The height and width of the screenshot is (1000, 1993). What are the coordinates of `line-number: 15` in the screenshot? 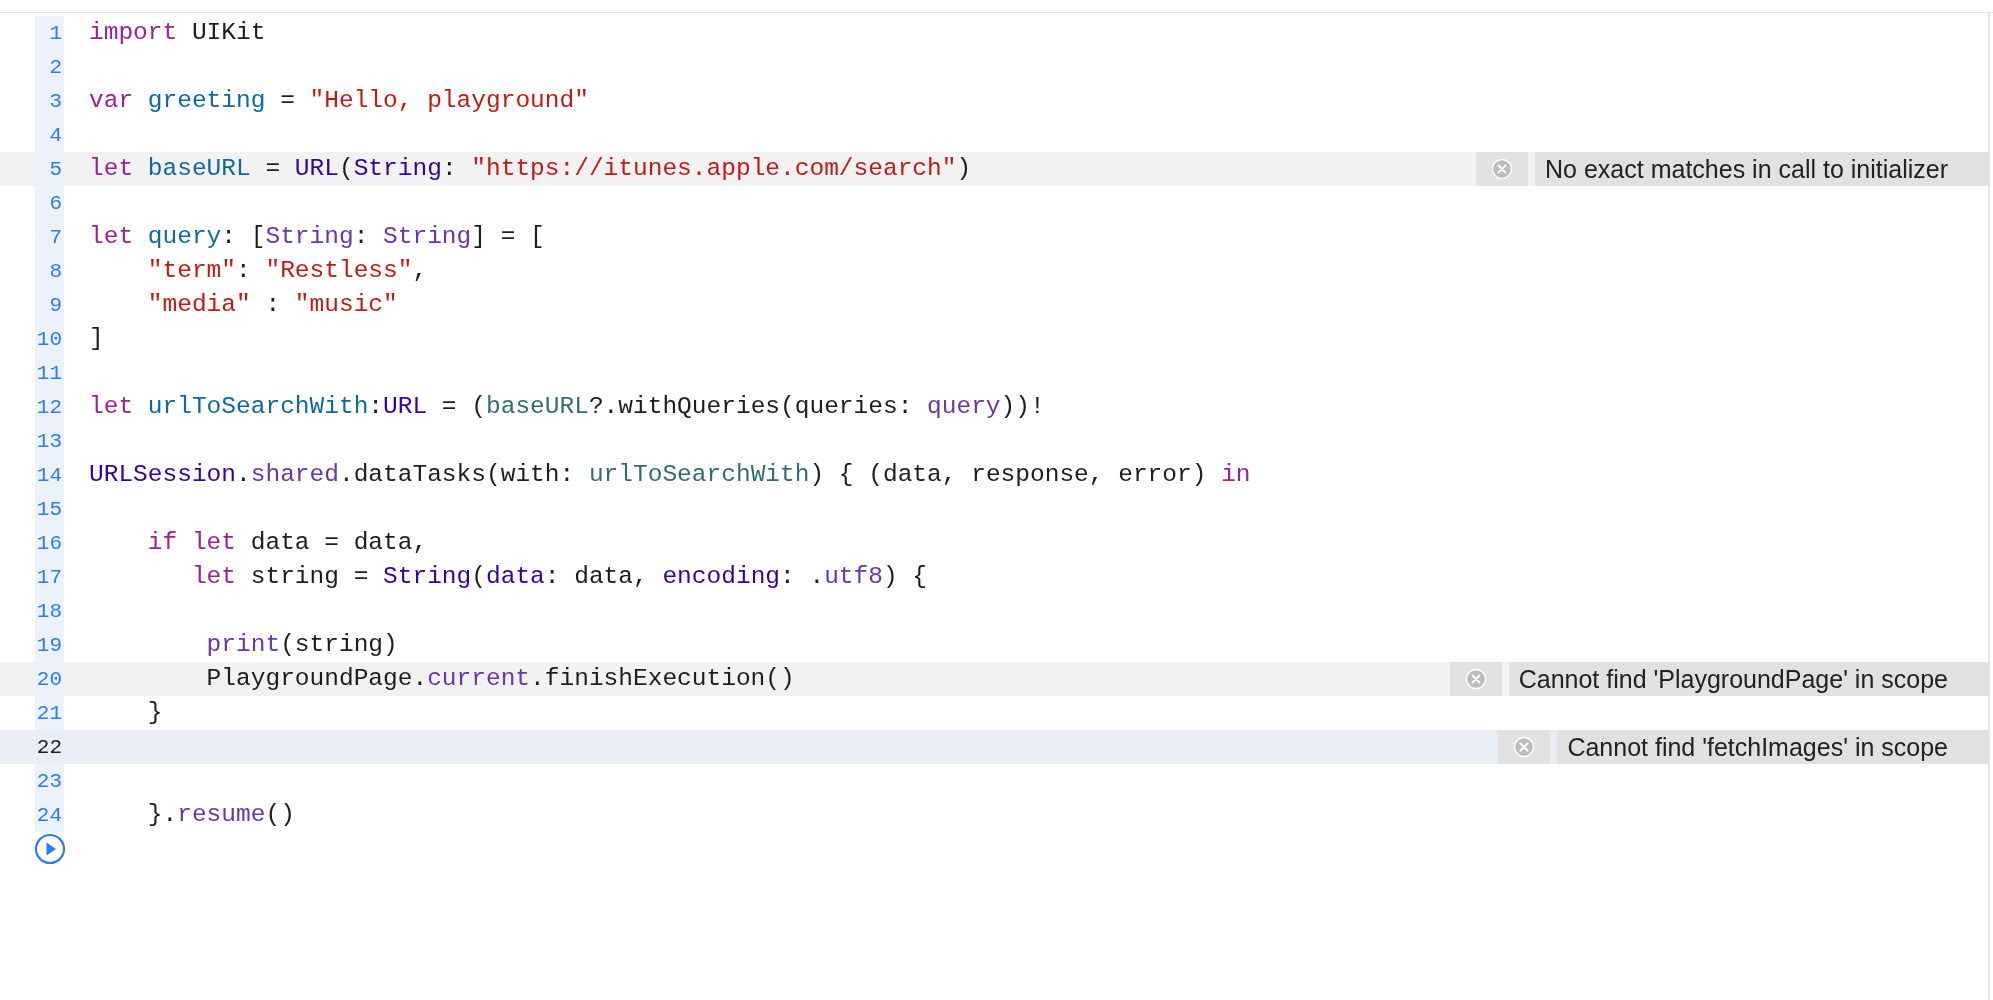 It's located at (49, 509).